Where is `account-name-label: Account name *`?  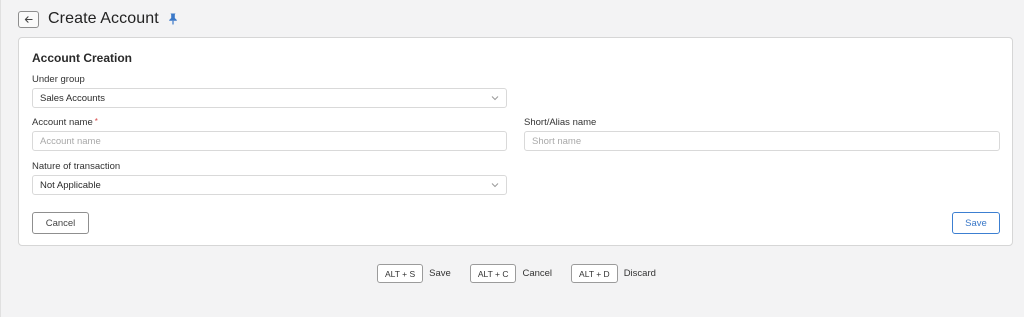
account-name-label: Account name * is located at coordinates (65, 122).